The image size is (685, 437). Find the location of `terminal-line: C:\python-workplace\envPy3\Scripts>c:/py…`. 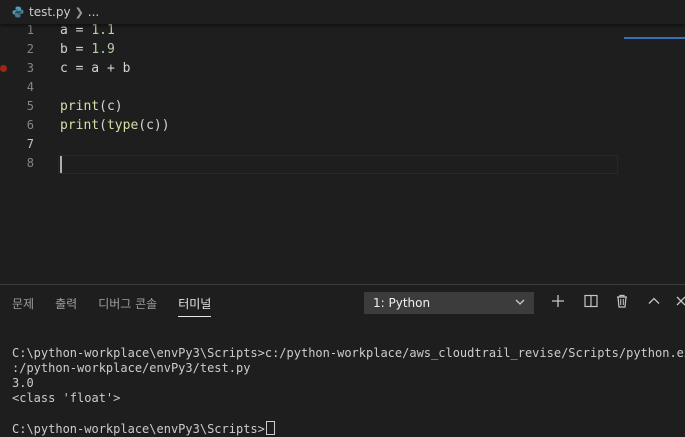

terminal-line: C:\python-workplace\envPy3\Scripts>c:/py… is located at coordinates (348, 353).